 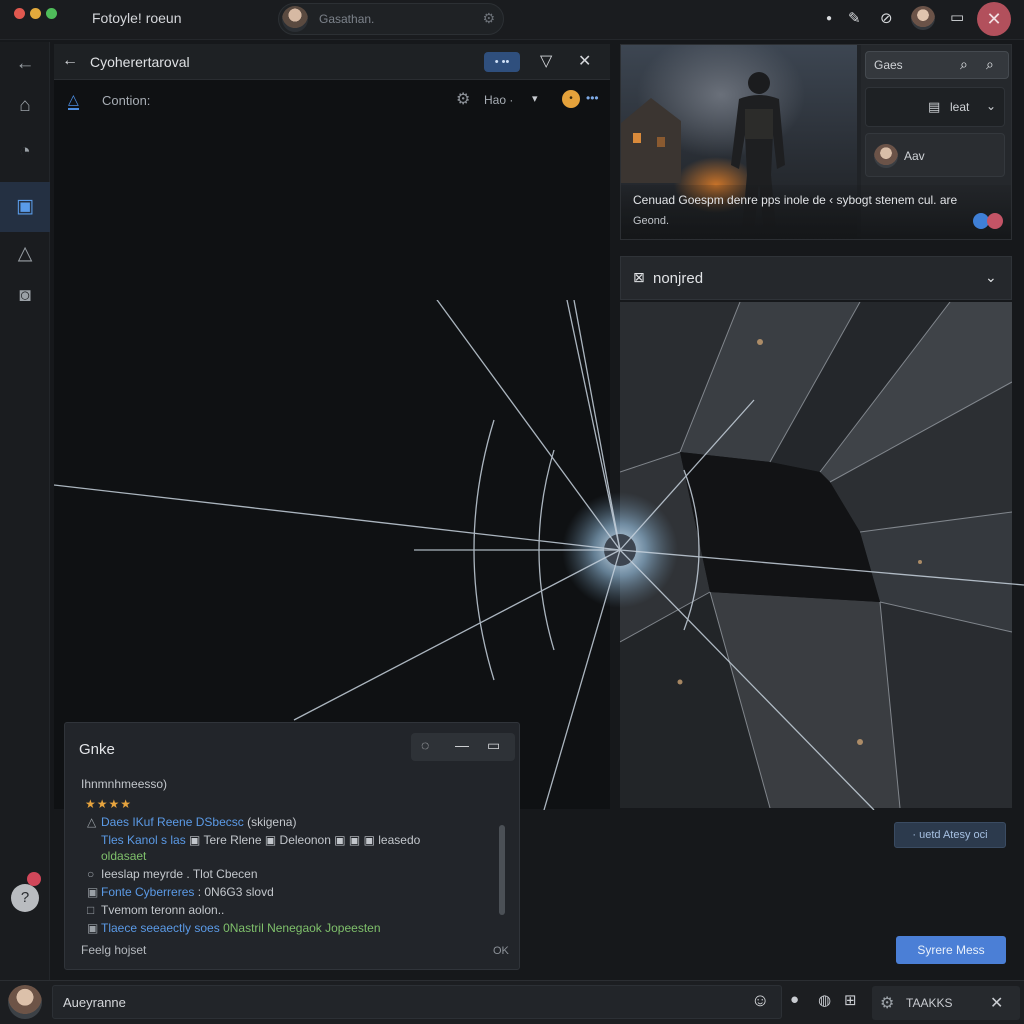 I want to click on chat-text: ▣ Tere Rlene ▣ Deleonon ▣ ▣ ▣ leasedo, so click(x=303, y=840).